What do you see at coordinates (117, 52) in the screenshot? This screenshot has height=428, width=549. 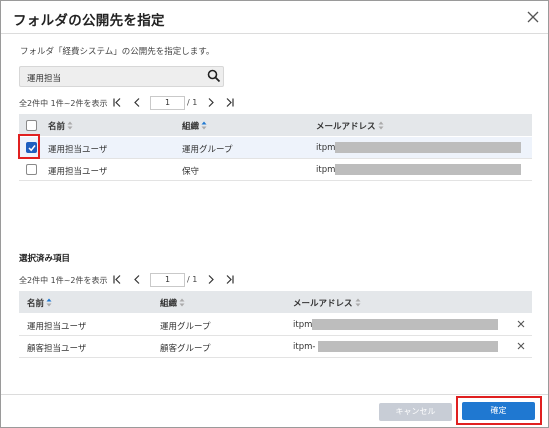 I see `dialog-description: フォルダ「経費システム」の公開先を指定します。` at bounding box center [117, 52].